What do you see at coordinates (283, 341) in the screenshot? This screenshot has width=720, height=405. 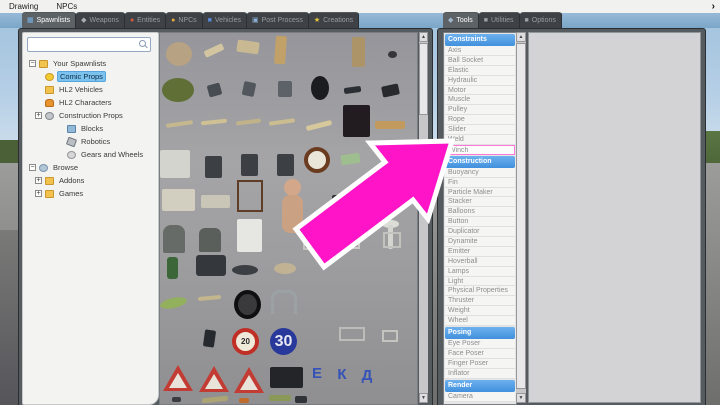 I see `prop-sign-30: 30` at bounding box center [283, 341].